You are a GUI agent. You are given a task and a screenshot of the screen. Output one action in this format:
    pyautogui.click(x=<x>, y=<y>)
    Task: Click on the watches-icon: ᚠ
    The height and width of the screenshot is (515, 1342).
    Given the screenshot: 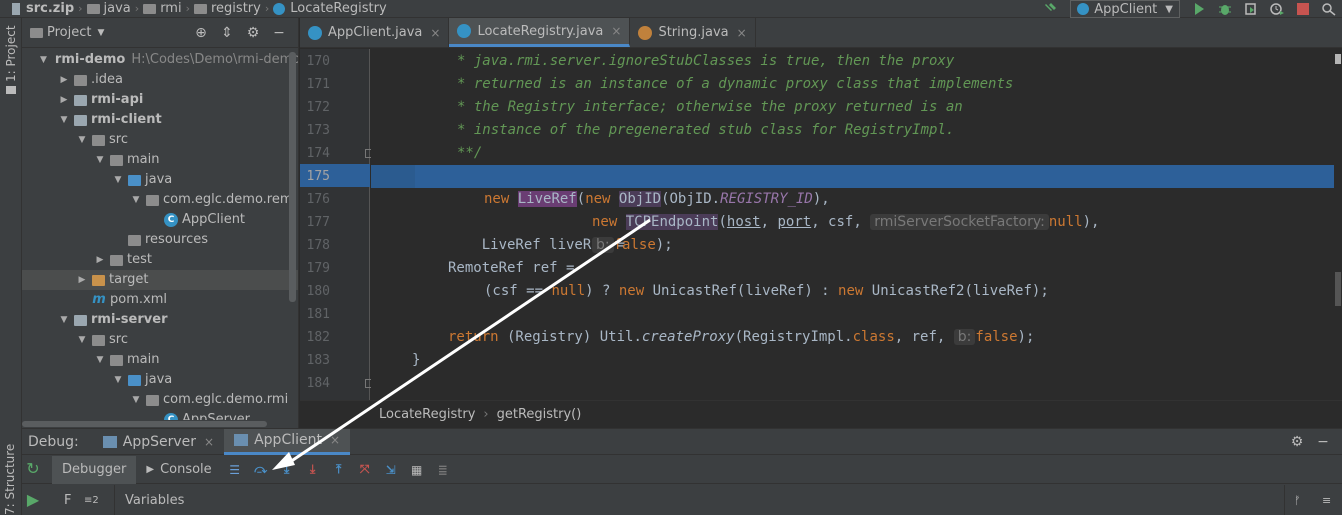 What is the action you would take?
    pyautogui.click(x=1297, y=500)
    